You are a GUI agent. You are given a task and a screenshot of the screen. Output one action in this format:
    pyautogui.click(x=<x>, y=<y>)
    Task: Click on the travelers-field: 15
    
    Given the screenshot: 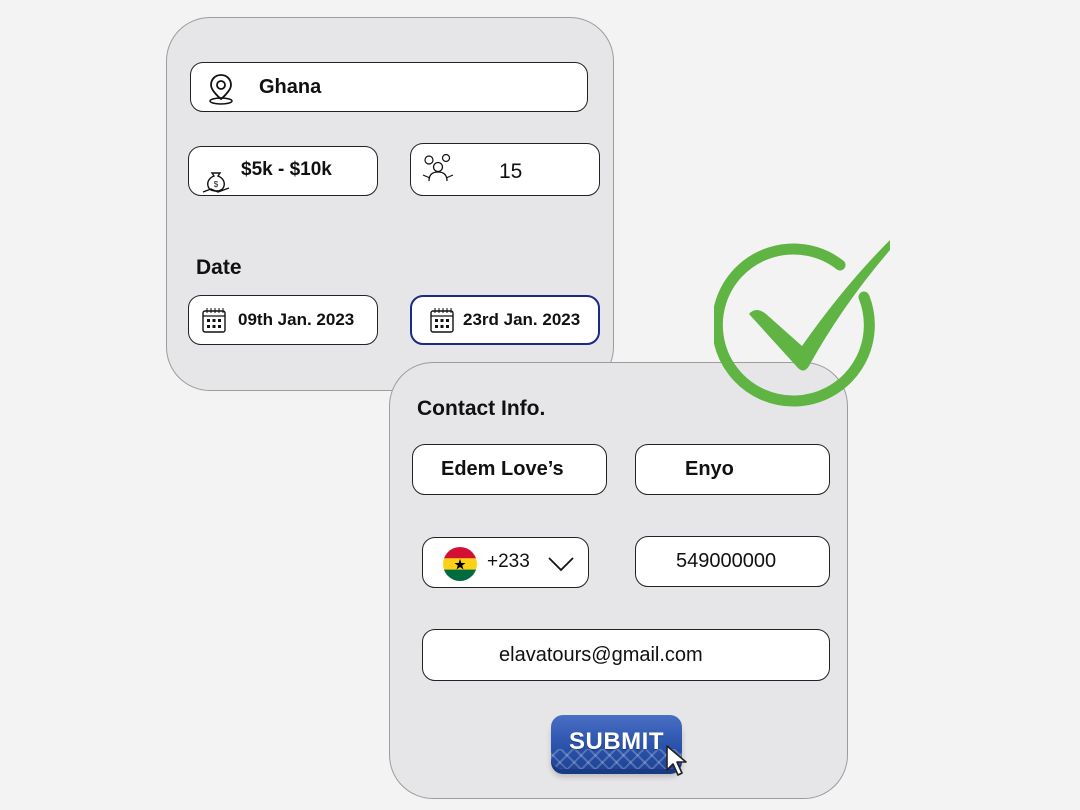 What is the action you would take?
    pyautogui.click(x=505, y=169)
    